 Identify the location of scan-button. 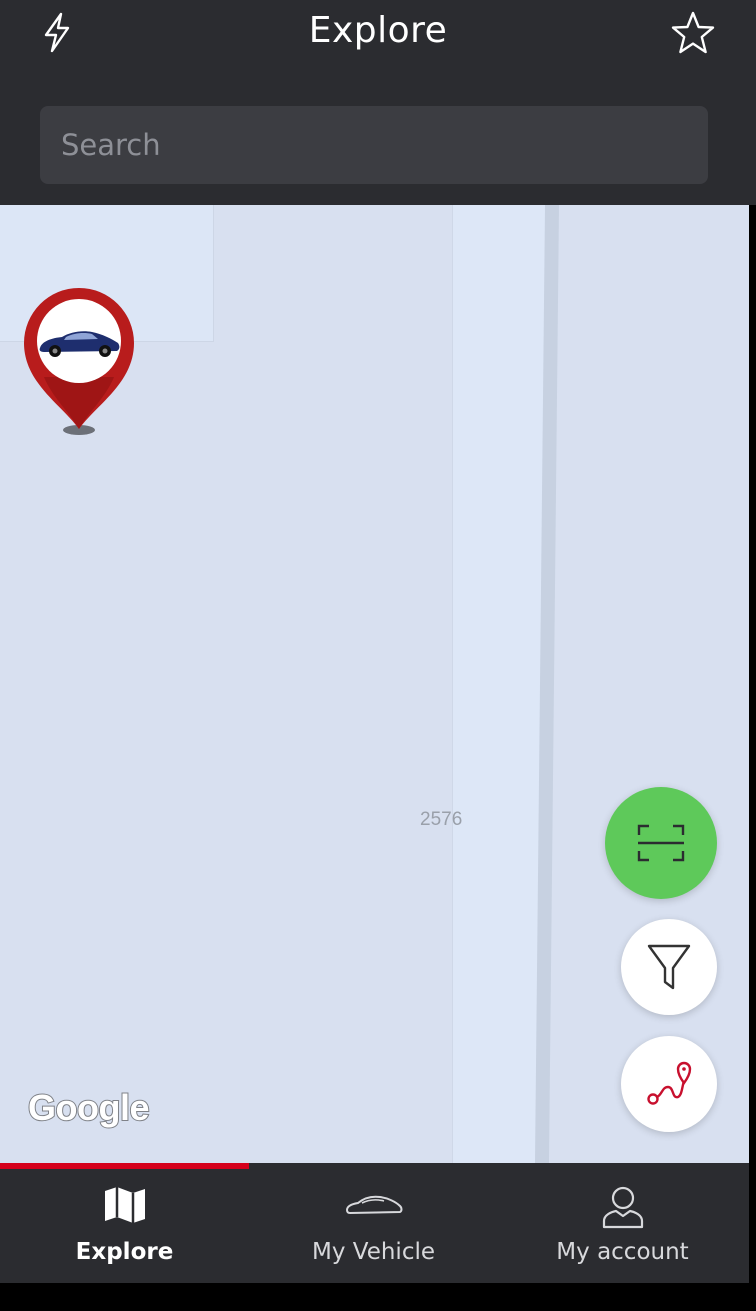
(661, 843).